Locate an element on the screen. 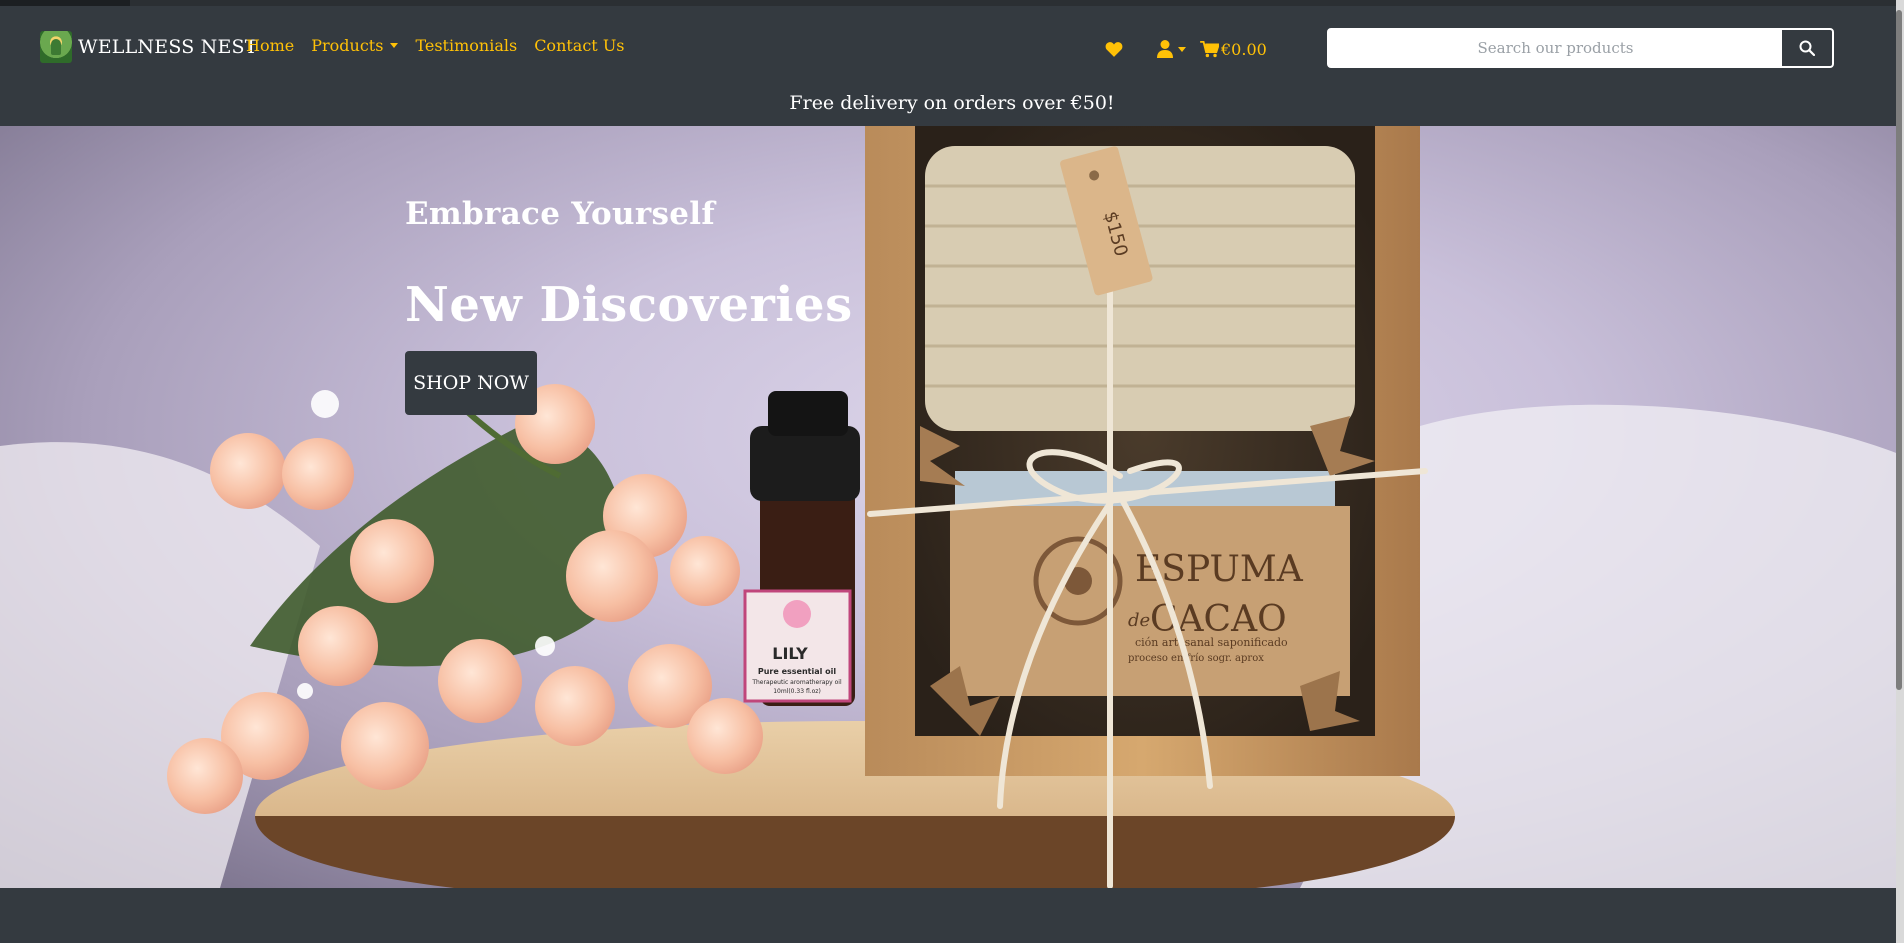 Image resolution: width=1904 pixels, height=943 pixels. nav-item-home: Home is located at coordinates (270, 45).